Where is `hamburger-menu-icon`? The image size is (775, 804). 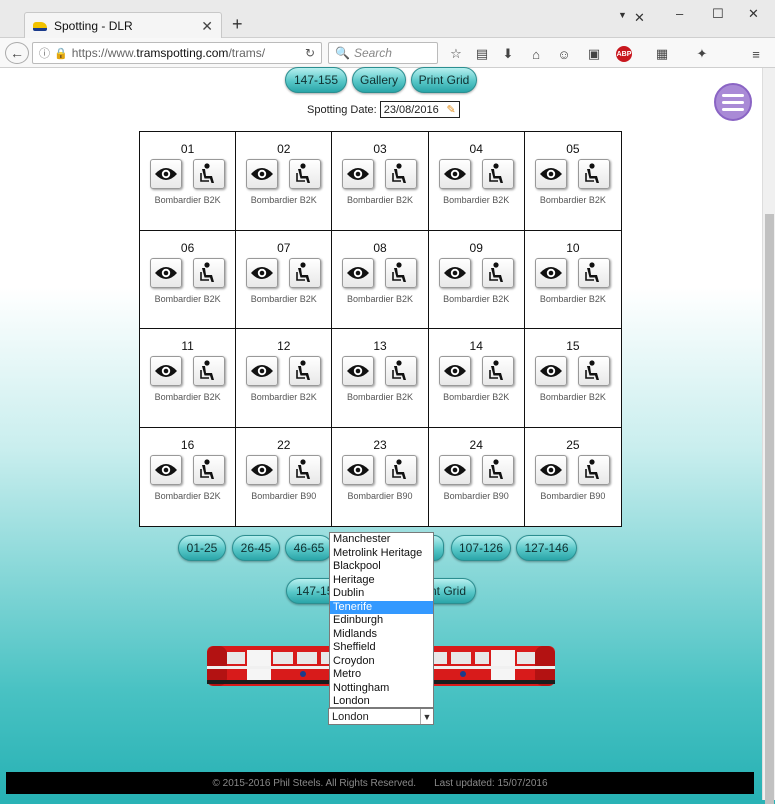 hamburger-menu-icon is located at coordinates (733, 102).